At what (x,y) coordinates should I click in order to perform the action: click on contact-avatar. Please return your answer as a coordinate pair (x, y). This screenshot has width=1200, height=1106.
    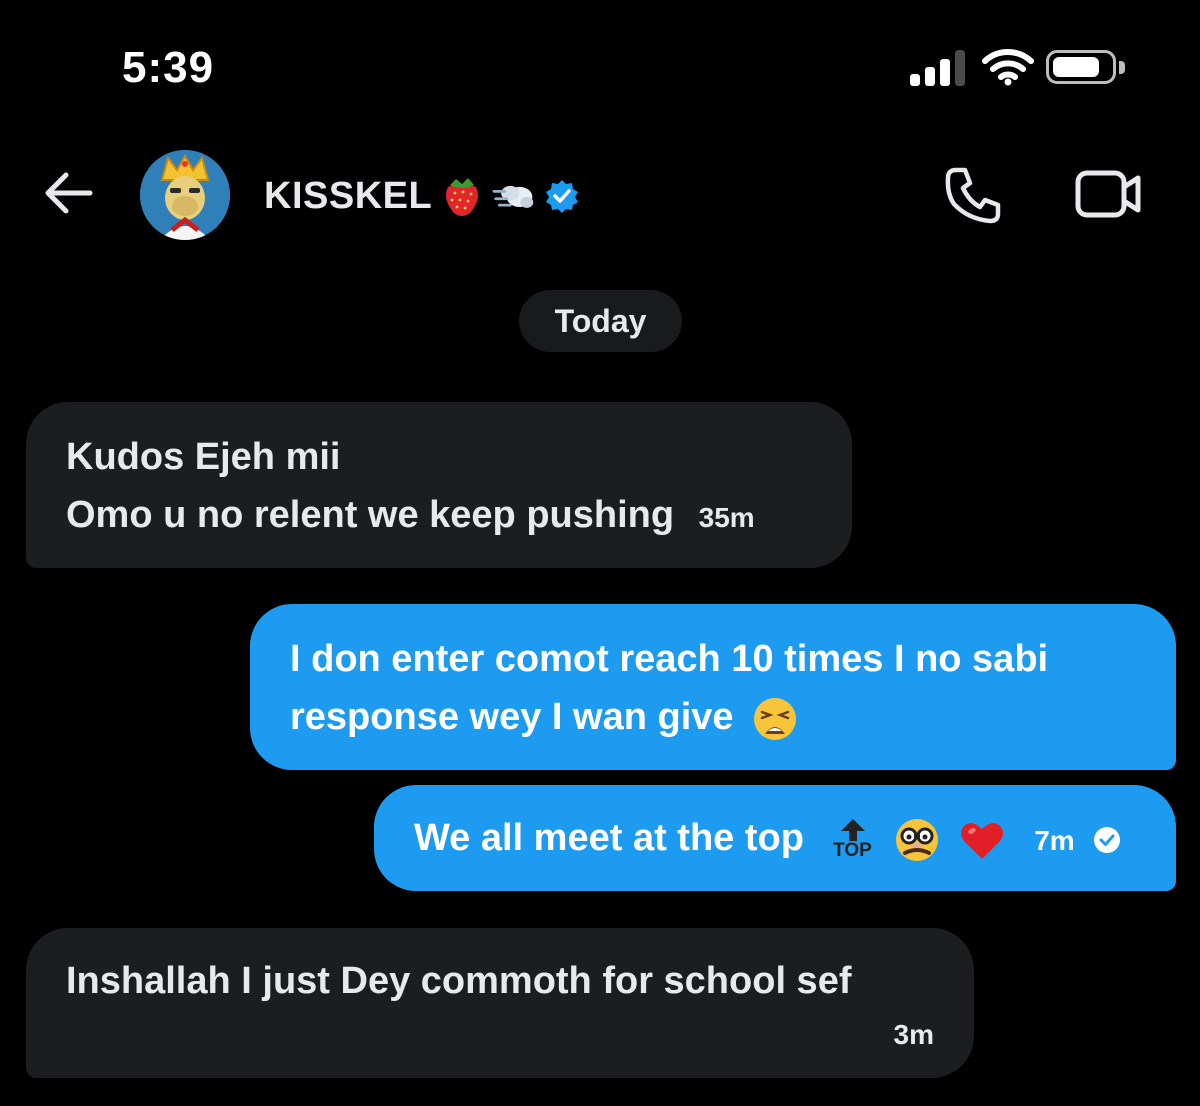
    Looking at the image, I should click on (185, 195).